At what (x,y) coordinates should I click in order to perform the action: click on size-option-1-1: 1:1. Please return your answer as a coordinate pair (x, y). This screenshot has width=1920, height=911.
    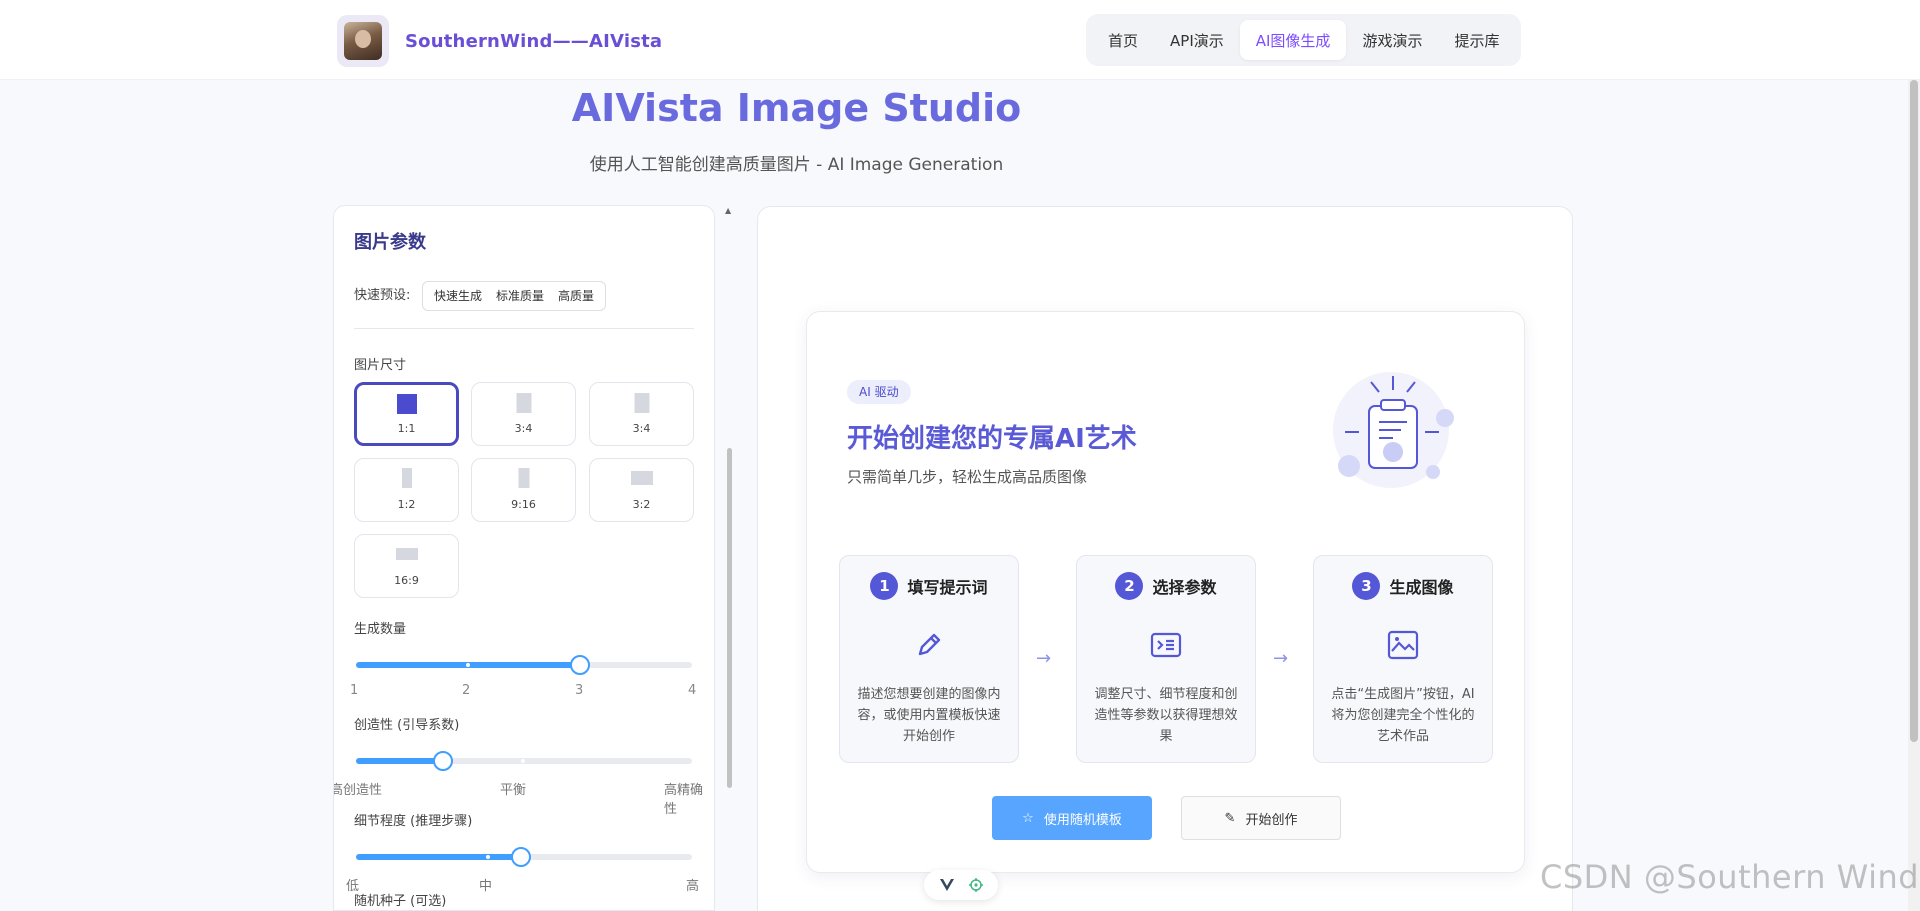
    Looking at the image, I should click on (406, 414).